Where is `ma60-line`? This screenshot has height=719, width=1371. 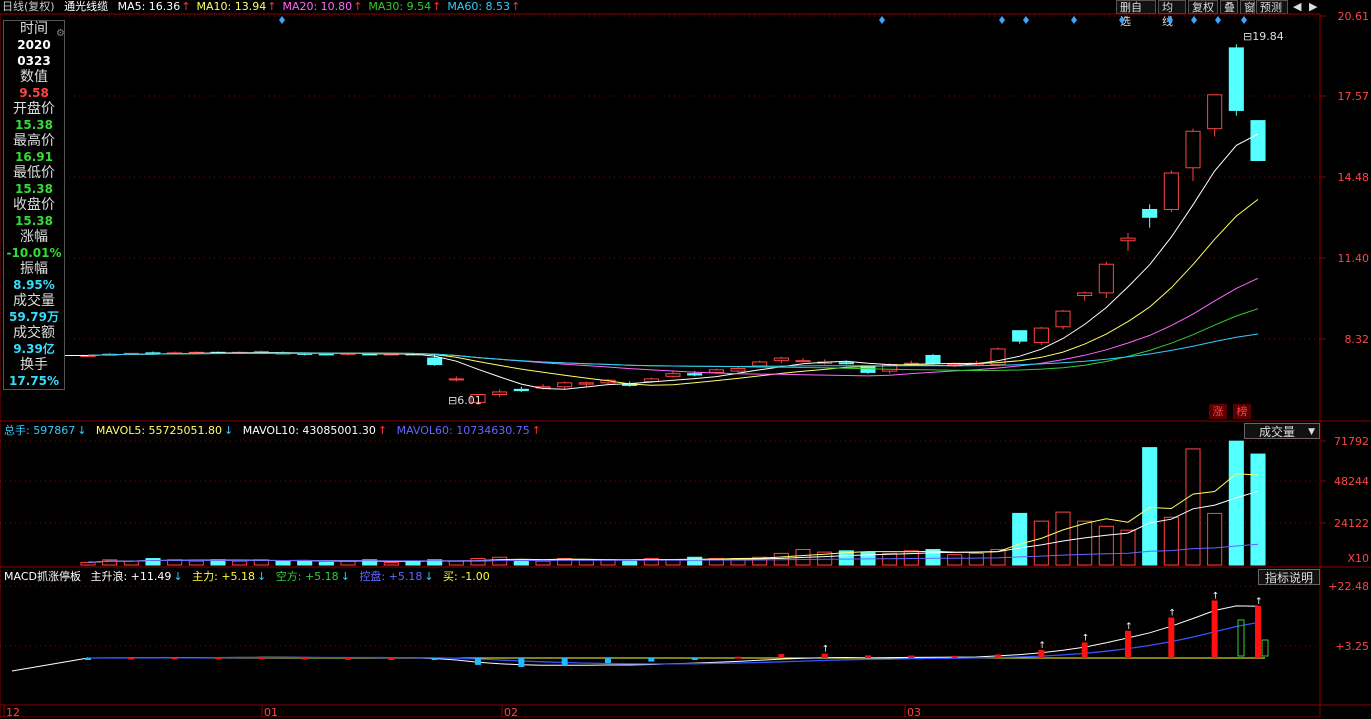
ma60-line is located at coordinates (673, 350).